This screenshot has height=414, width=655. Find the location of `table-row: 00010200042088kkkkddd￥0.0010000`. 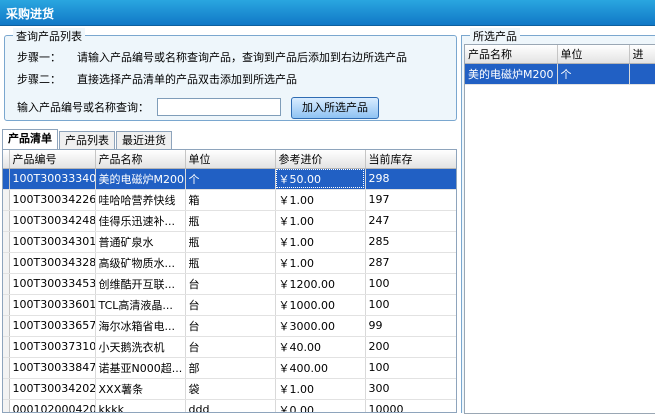

table-row: 00010200042088kkkkddd￥0.0010000 is located at coordinates (229, 405).